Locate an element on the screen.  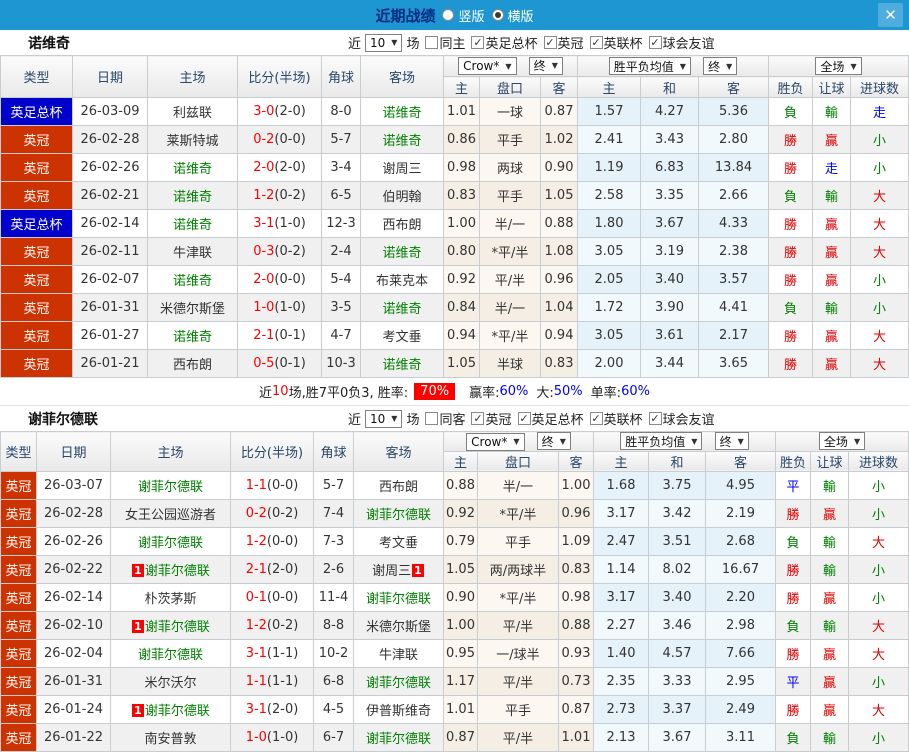
europe-away-odds: 2.38 is located at coordinates (734, 251).